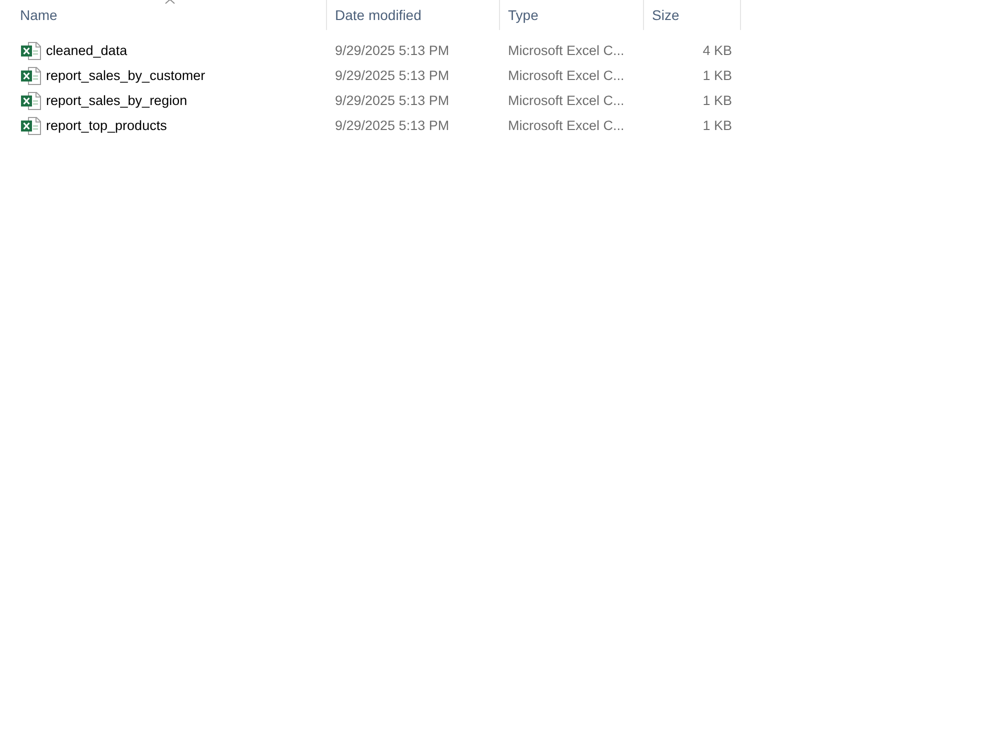 The image size is (1000, 750). Describe the element at coordinates (117, 100) in the screenshot. I see `file-name: report_sales_by_region` at that location.